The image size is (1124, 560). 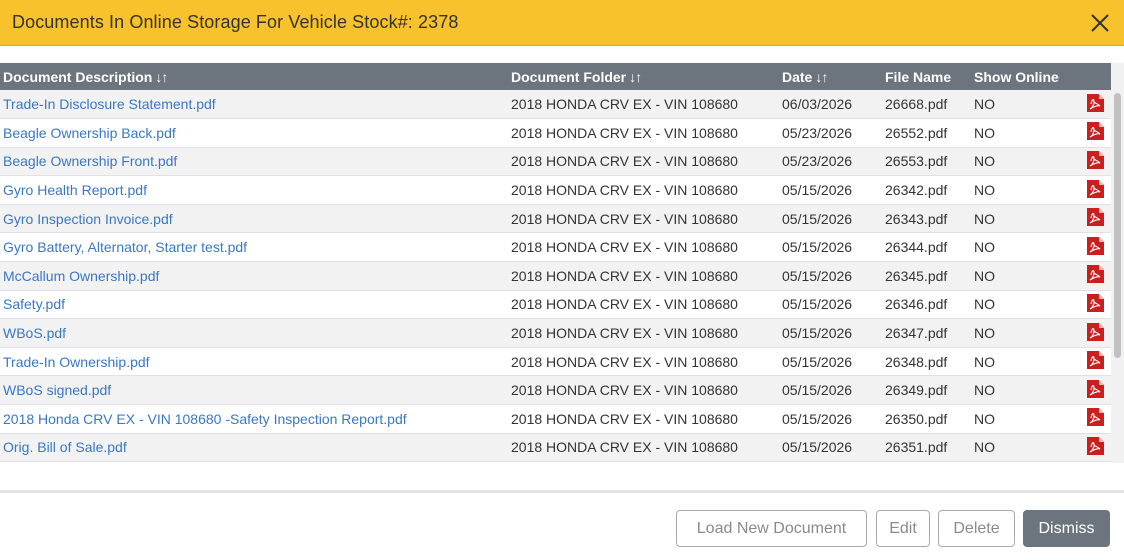 What do you see at coordinates (254, 190) in the screenshot?
I see `document-description-link: Gyro Health Report.pdf` at bounding box center [254, 190].